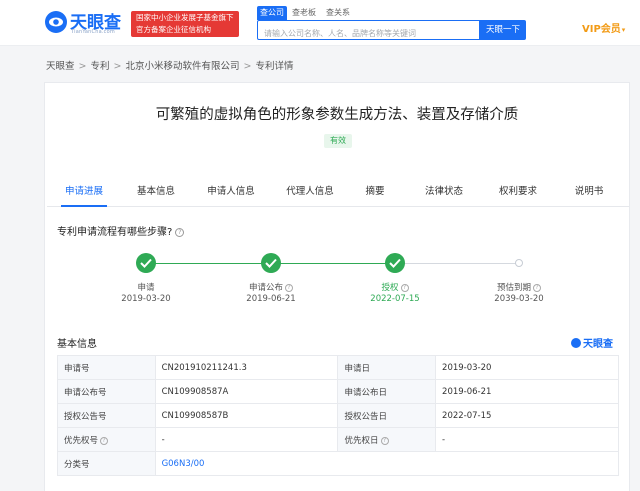 The height and width of the screenshot is (491, 640). What do you see at coordinates (84, 206) in the screenshot?
I see `active-tab-indicator` at bounding box center [84, 206].